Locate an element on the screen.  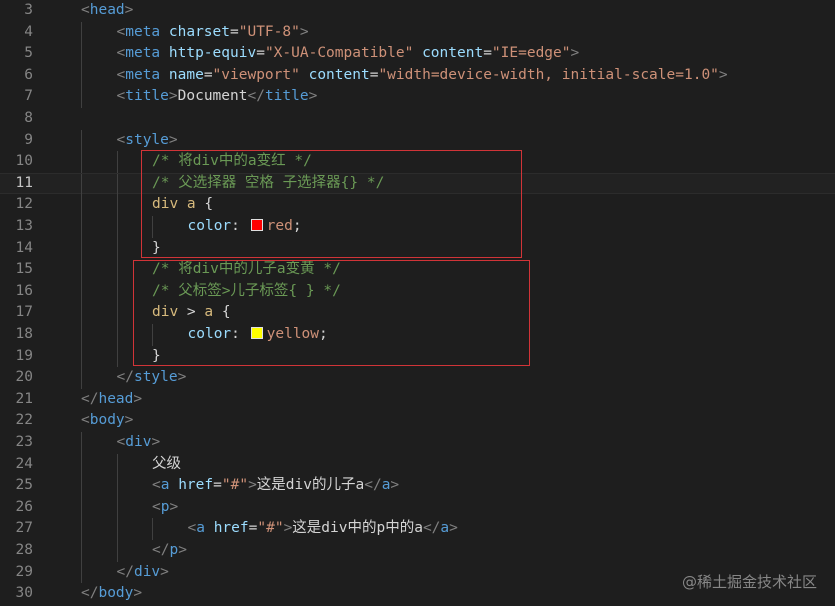
line-code: <a href="#">这是div的儿子a</a> is located at coordinates (275, 486).